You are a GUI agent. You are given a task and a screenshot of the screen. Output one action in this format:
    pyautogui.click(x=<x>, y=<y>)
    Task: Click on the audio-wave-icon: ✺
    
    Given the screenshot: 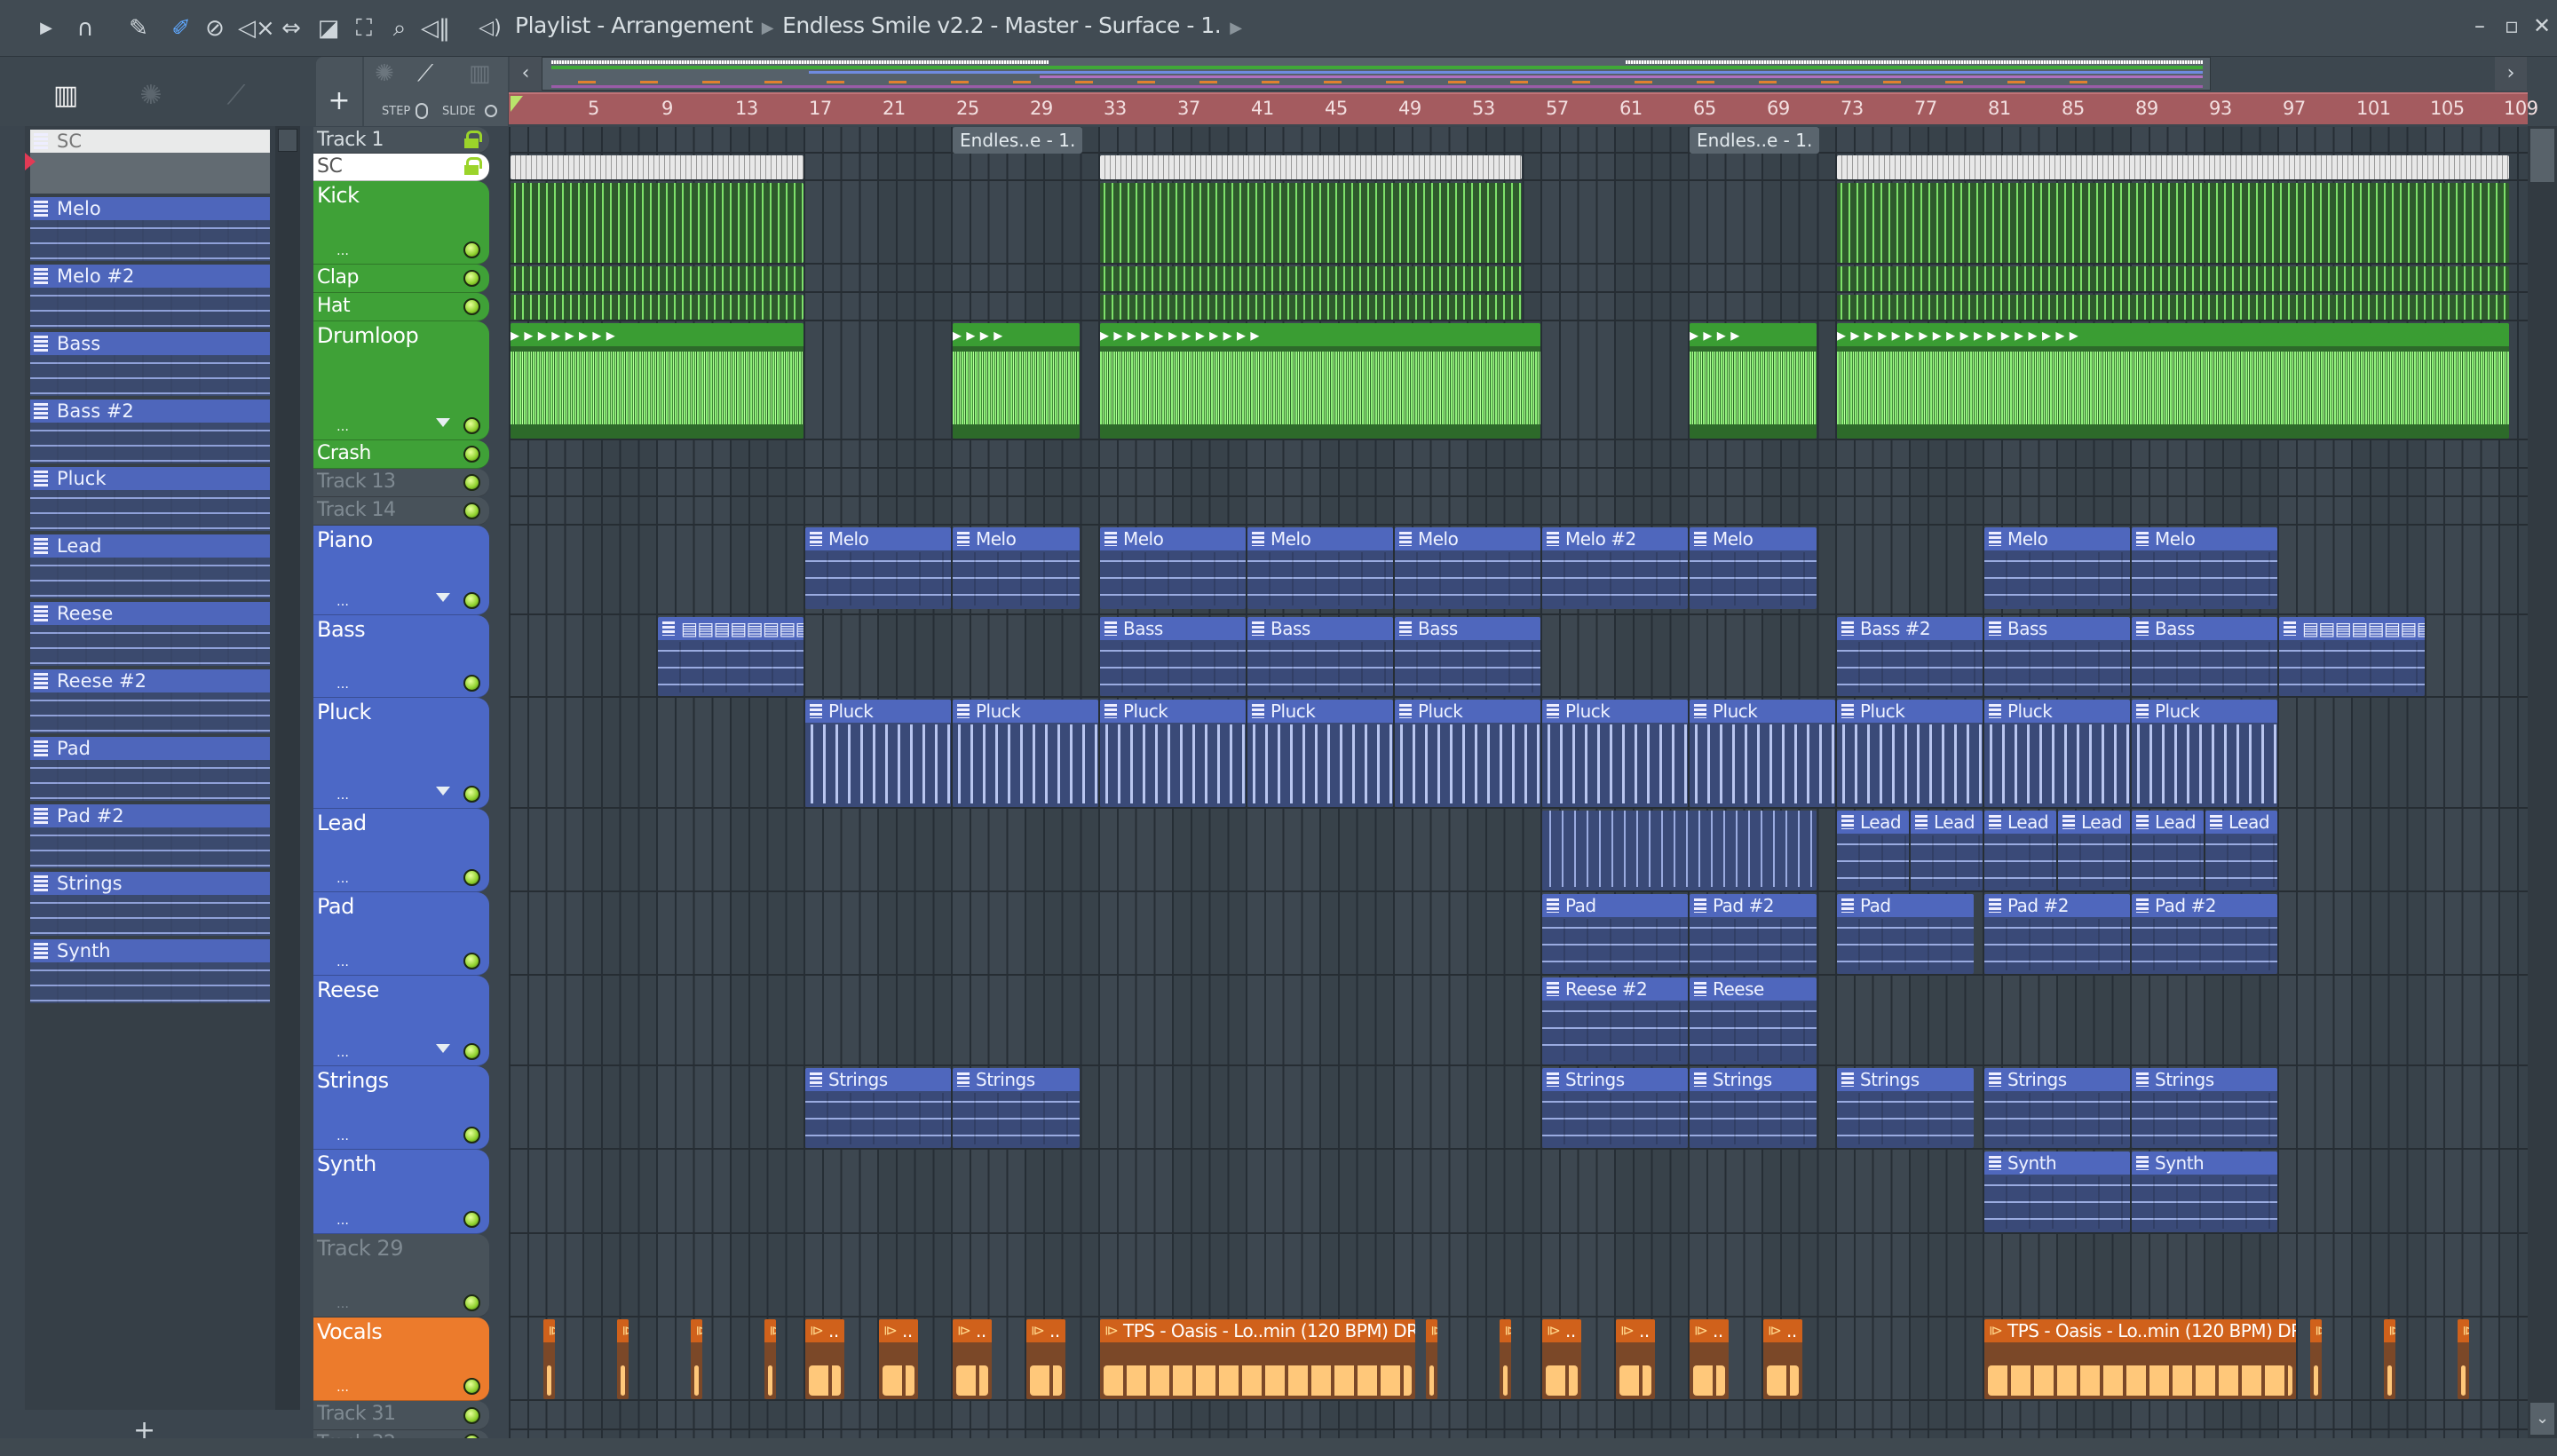 What is the action you would take?
    pyautogui.click(x=384, y=73)
    